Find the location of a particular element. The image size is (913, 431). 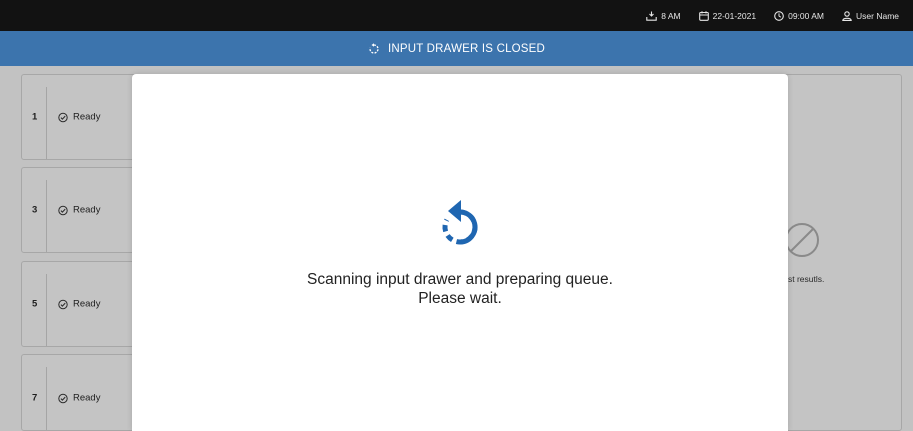

slot-number: 7 is located at coordinates (35, 398).